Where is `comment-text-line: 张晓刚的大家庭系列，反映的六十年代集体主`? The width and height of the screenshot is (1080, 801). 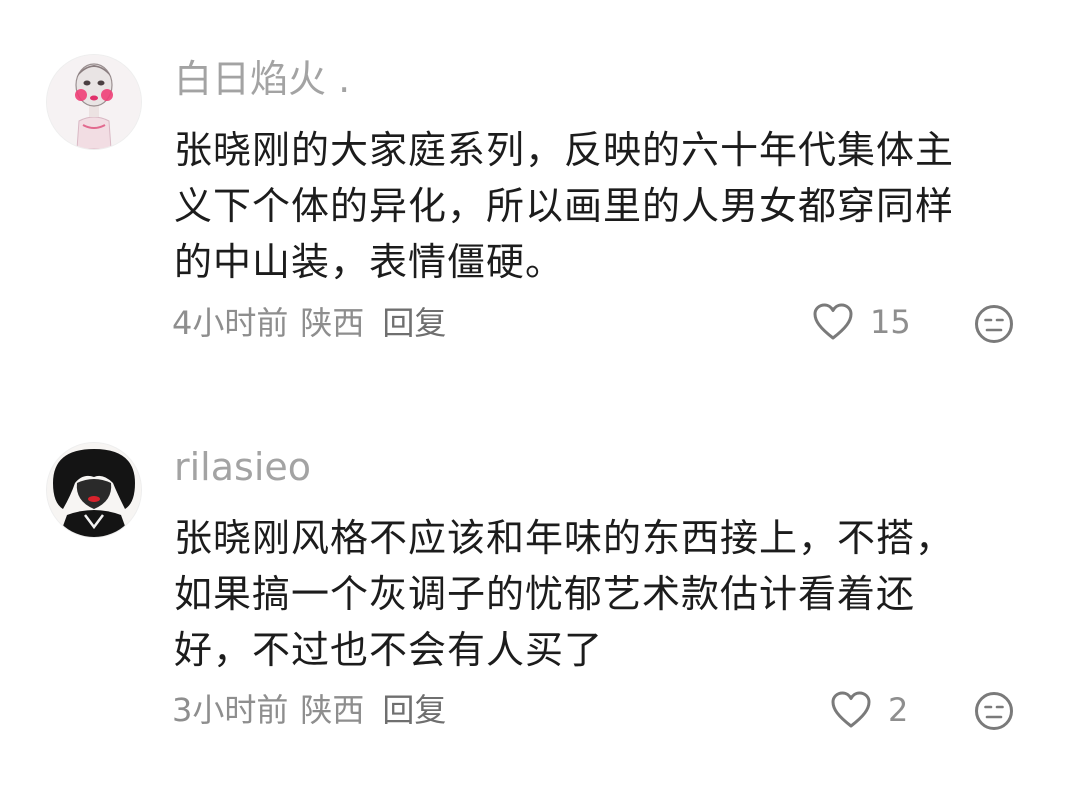
comment-text-line: 张晓刚的大家庭系列，反映的六十年代集体主 is located at coordinates (564, 150).